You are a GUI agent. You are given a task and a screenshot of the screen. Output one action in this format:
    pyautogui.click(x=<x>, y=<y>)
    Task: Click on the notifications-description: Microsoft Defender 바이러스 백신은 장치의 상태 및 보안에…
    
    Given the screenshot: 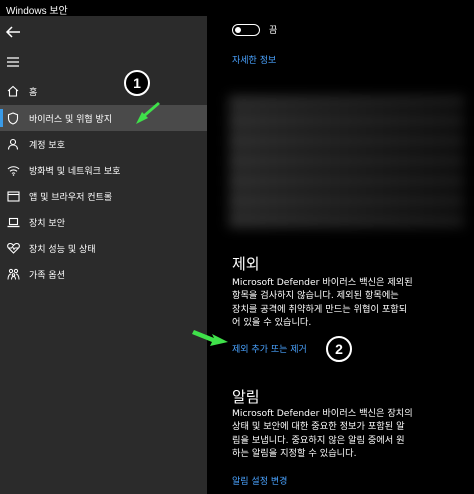 What is the action you would take?
    pyautogui.click(x=322, y=434)
    